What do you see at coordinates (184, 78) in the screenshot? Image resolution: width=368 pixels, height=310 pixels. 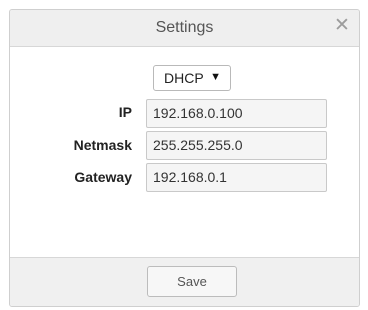 I see `network-mode-value: DHCP` at bounding box center [184, 78].